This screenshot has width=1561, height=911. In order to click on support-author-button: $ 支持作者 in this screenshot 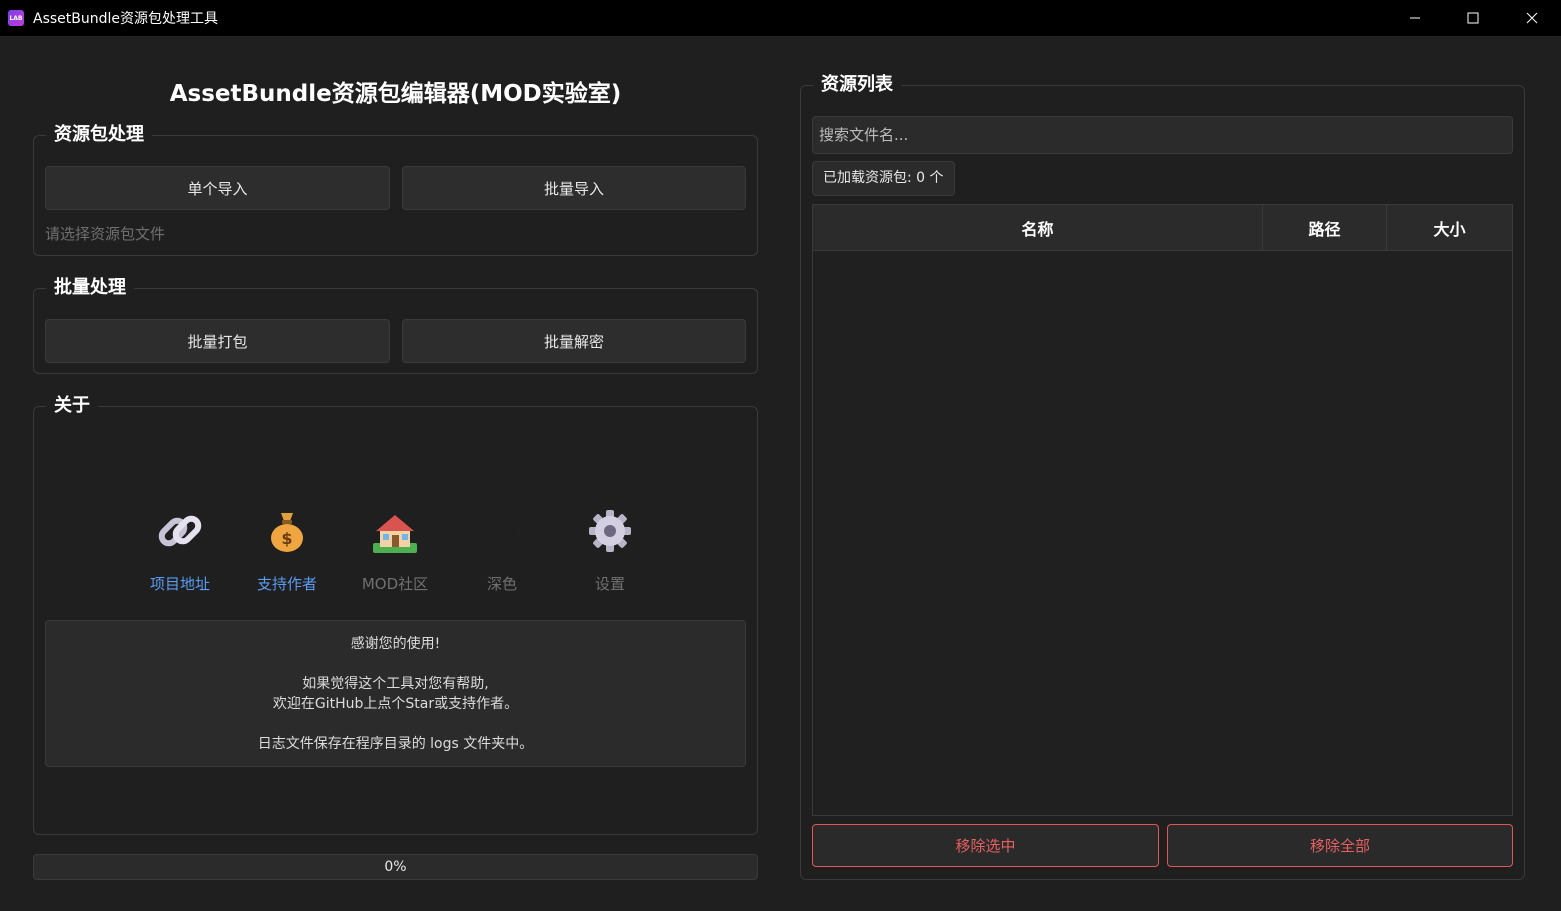, I will do `click(287, 549)`.